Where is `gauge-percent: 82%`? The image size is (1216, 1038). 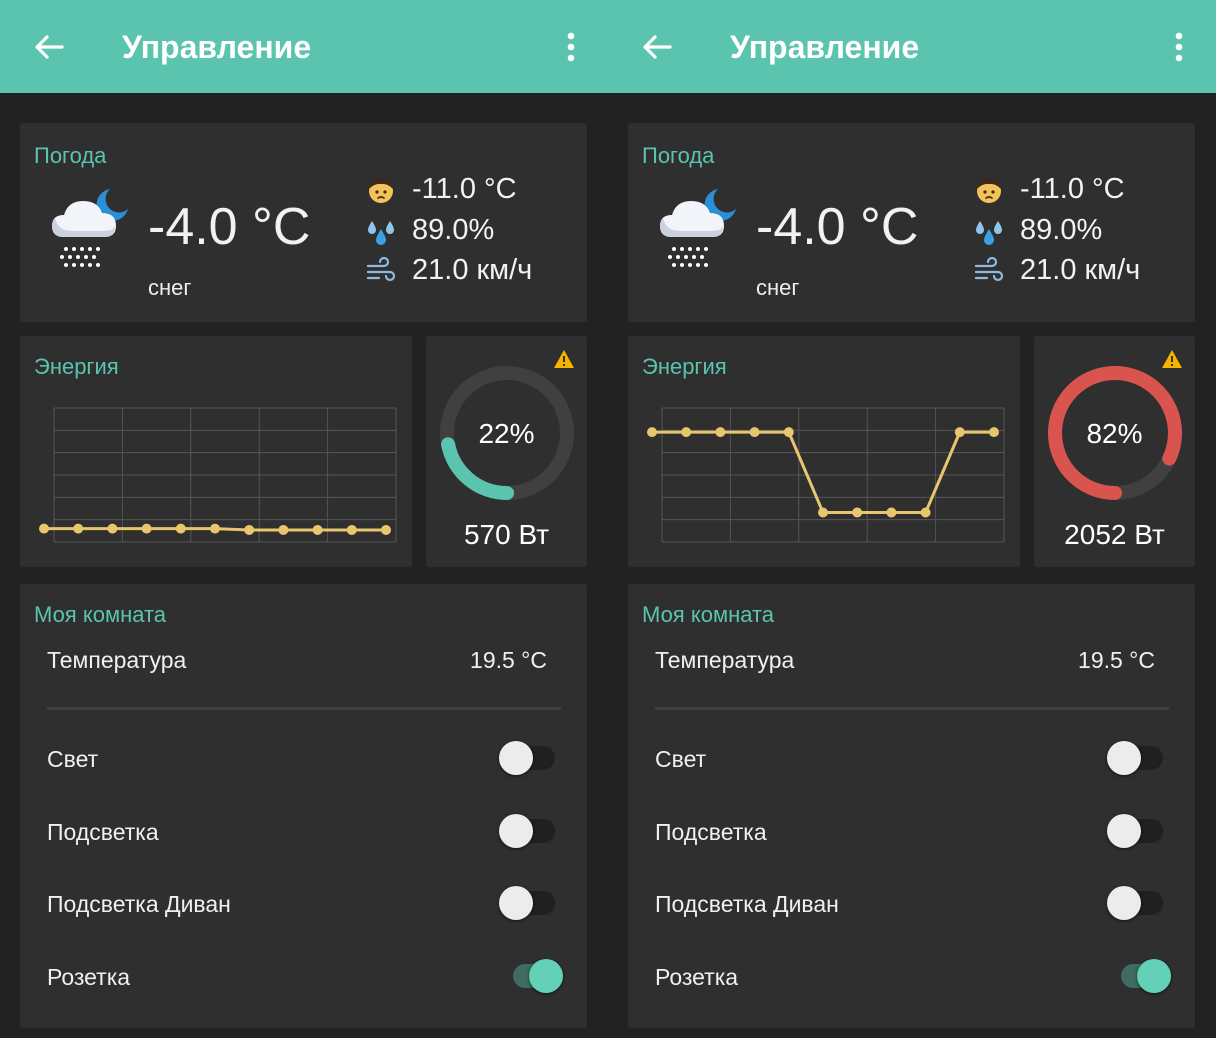 gauge-percent: 82% is located at coordinates (1114, 433).